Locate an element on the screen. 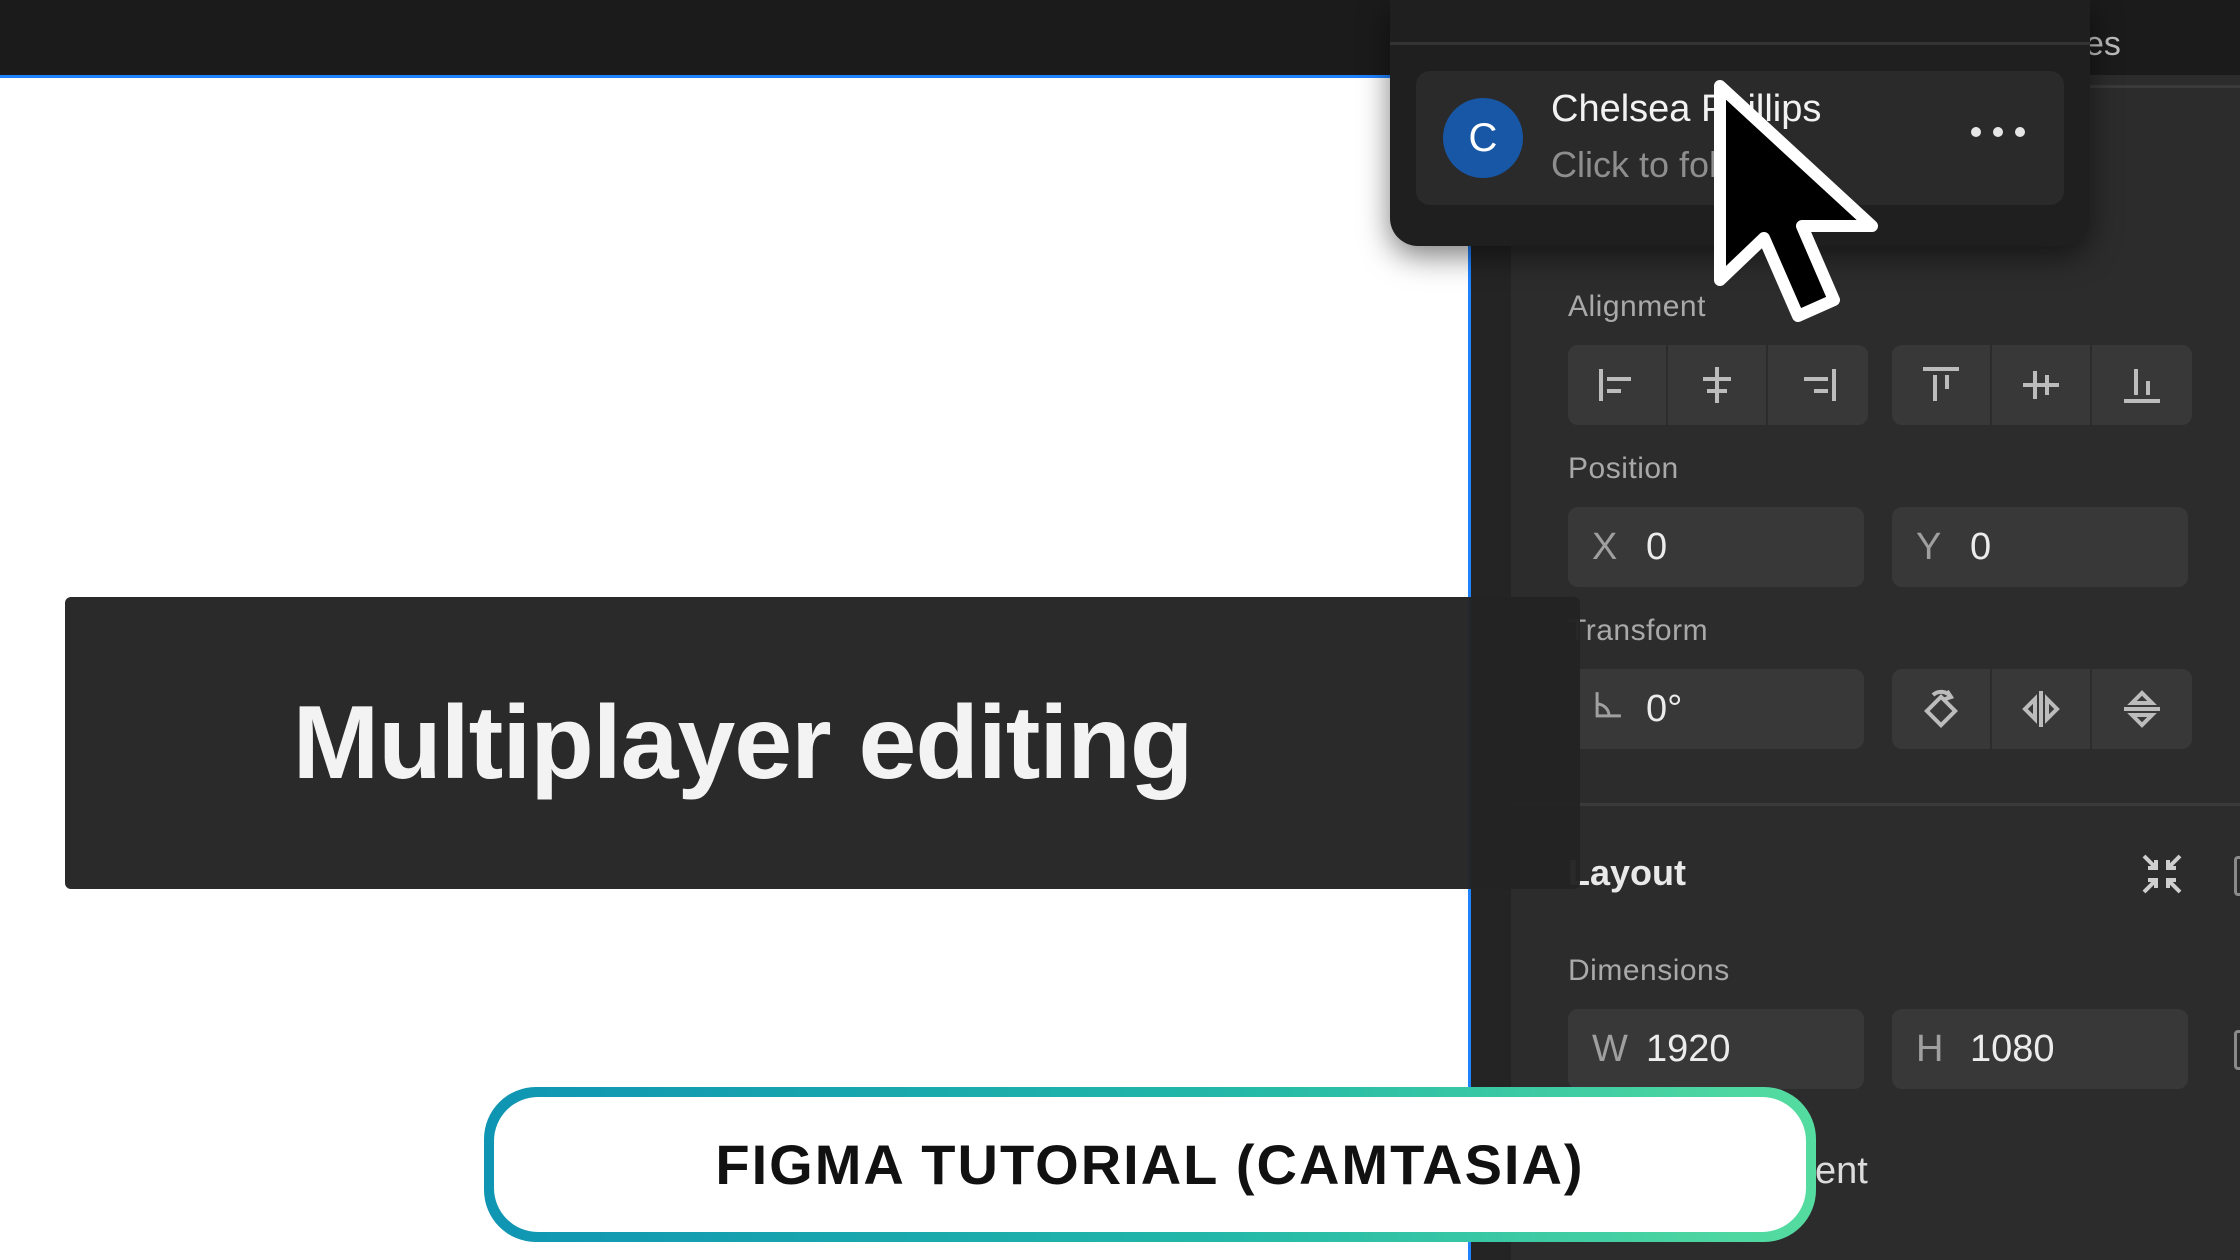  alignment-label: Alignment is located at coordinates (1637, 306).